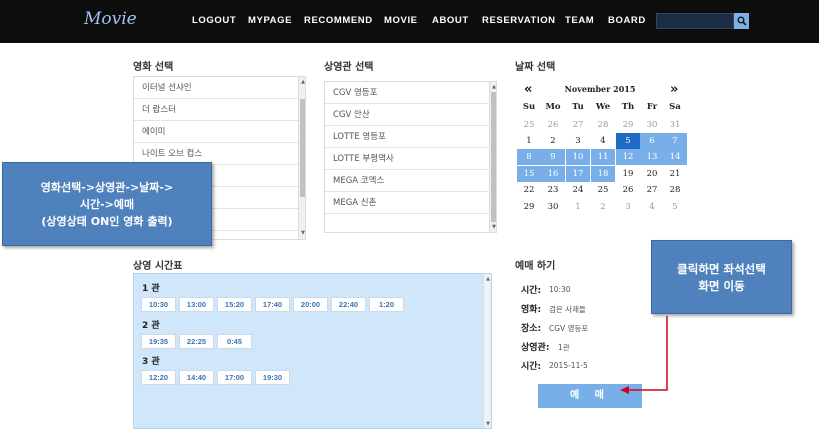 The height and width of the screenshot is (435, 819). Describe the element at coordinates (578, 174) in the screenshot. I see `calendar-day: 17` at that location.